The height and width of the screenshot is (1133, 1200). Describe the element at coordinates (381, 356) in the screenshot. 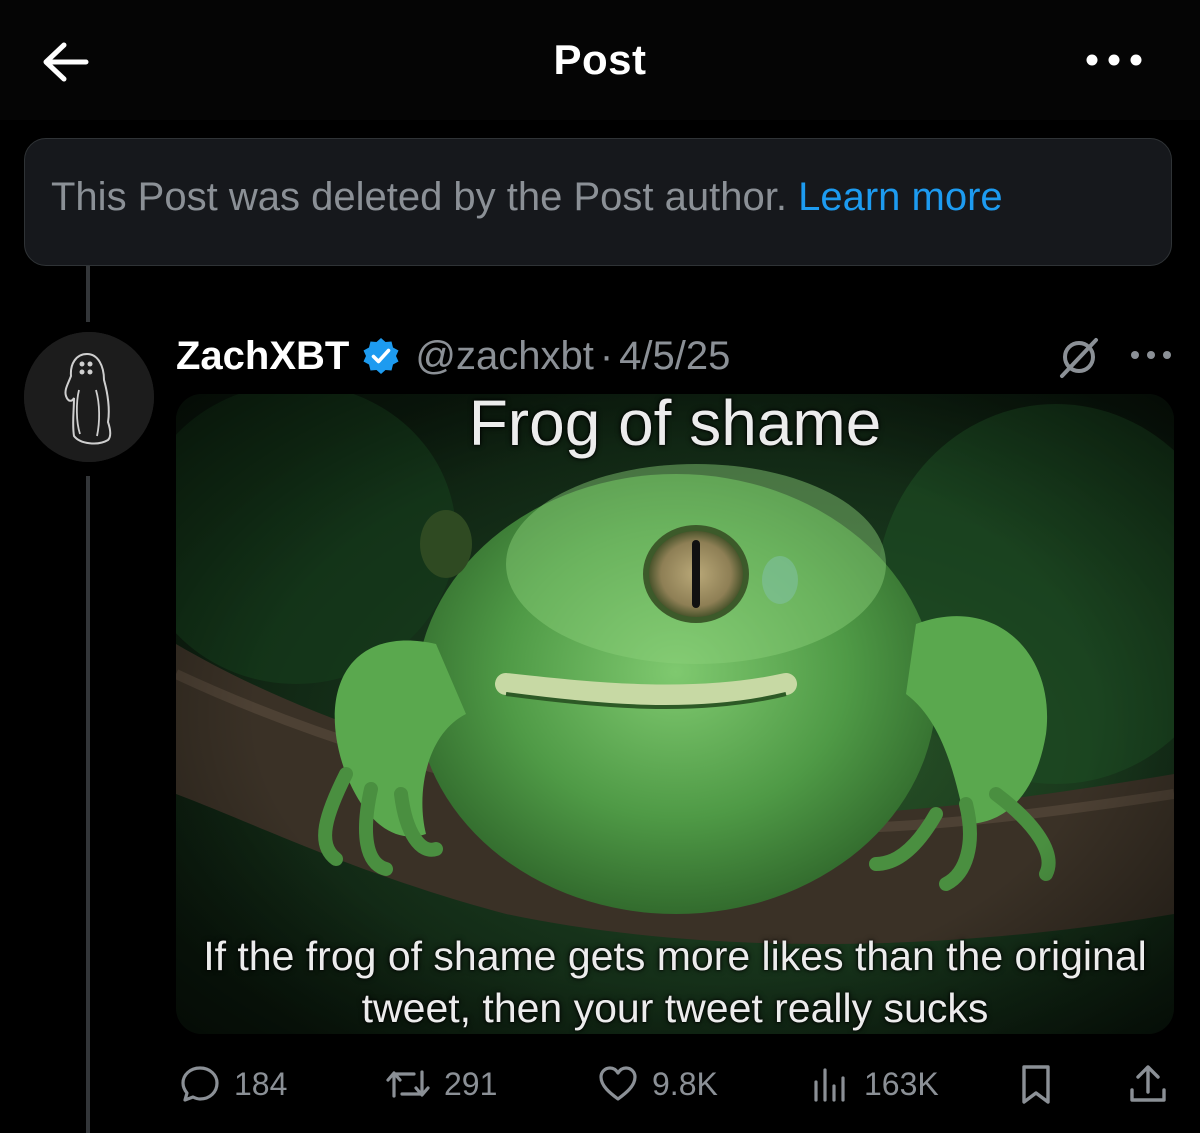

I see `verified-badge-icon` at that location.